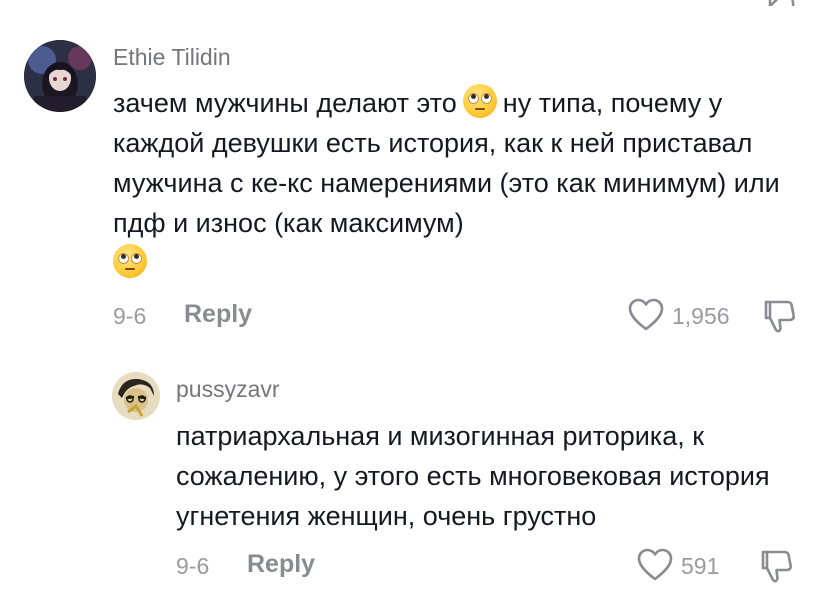 The height and width of the screenshot is (589, 828). Describe the element at coordinates (130, 316) in the screenshot. I see `comment-date: 9-6` at that location.